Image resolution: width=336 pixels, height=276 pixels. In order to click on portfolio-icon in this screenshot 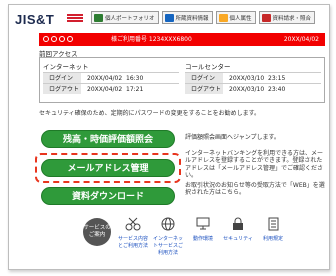, I will do `click(98, 17)`.